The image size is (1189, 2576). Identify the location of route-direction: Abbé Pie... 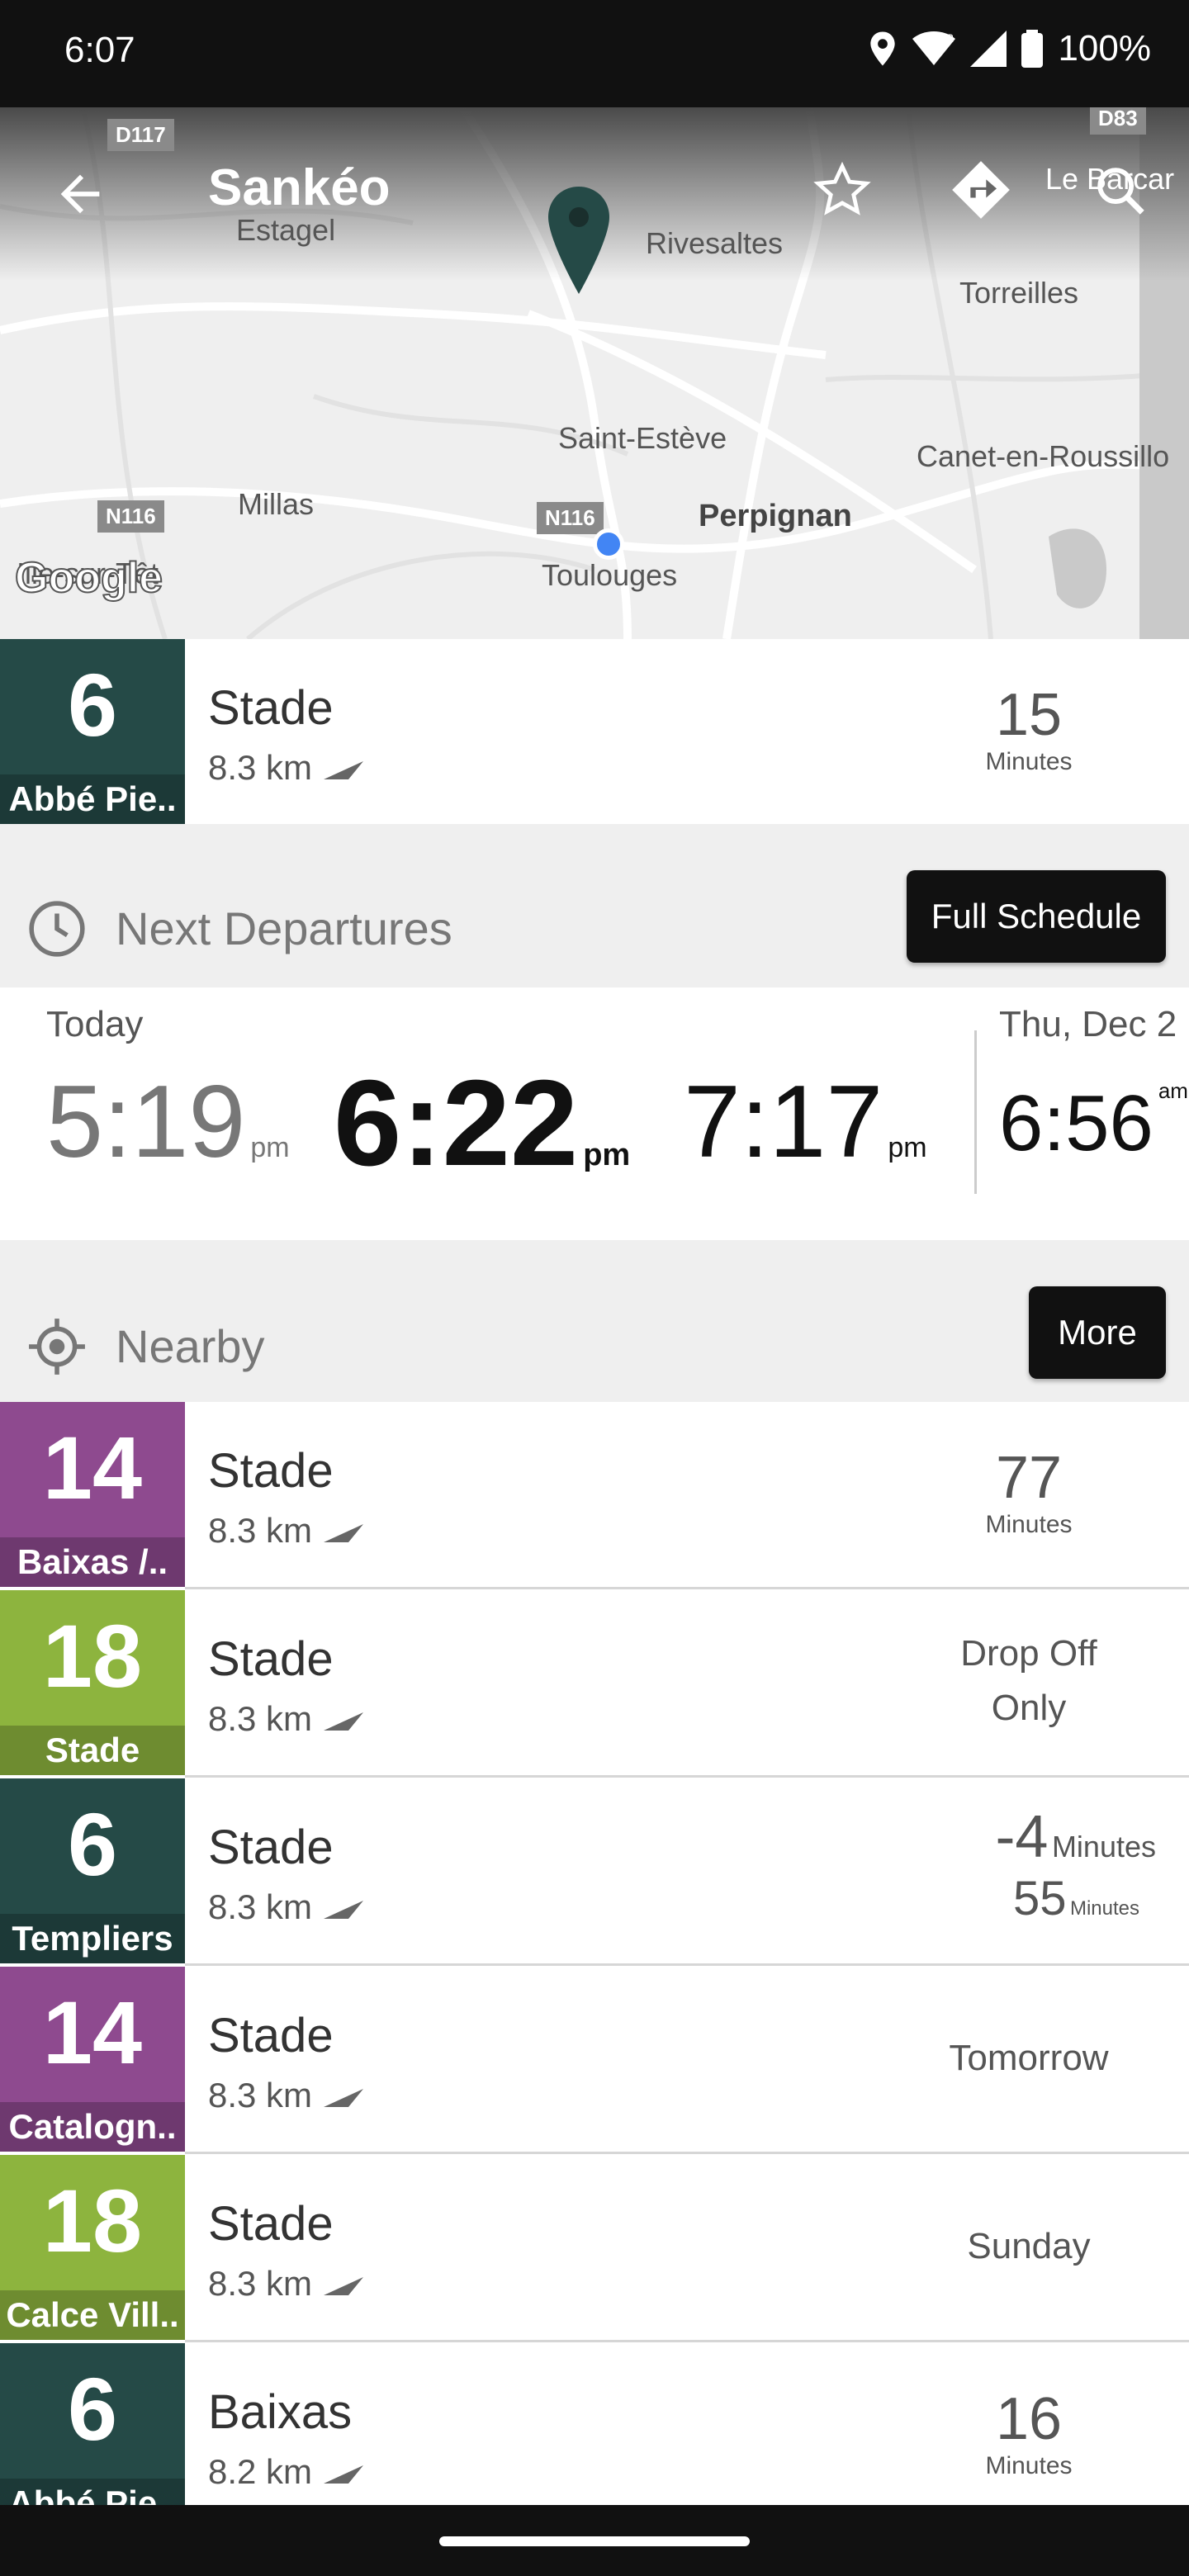
(92, 799).